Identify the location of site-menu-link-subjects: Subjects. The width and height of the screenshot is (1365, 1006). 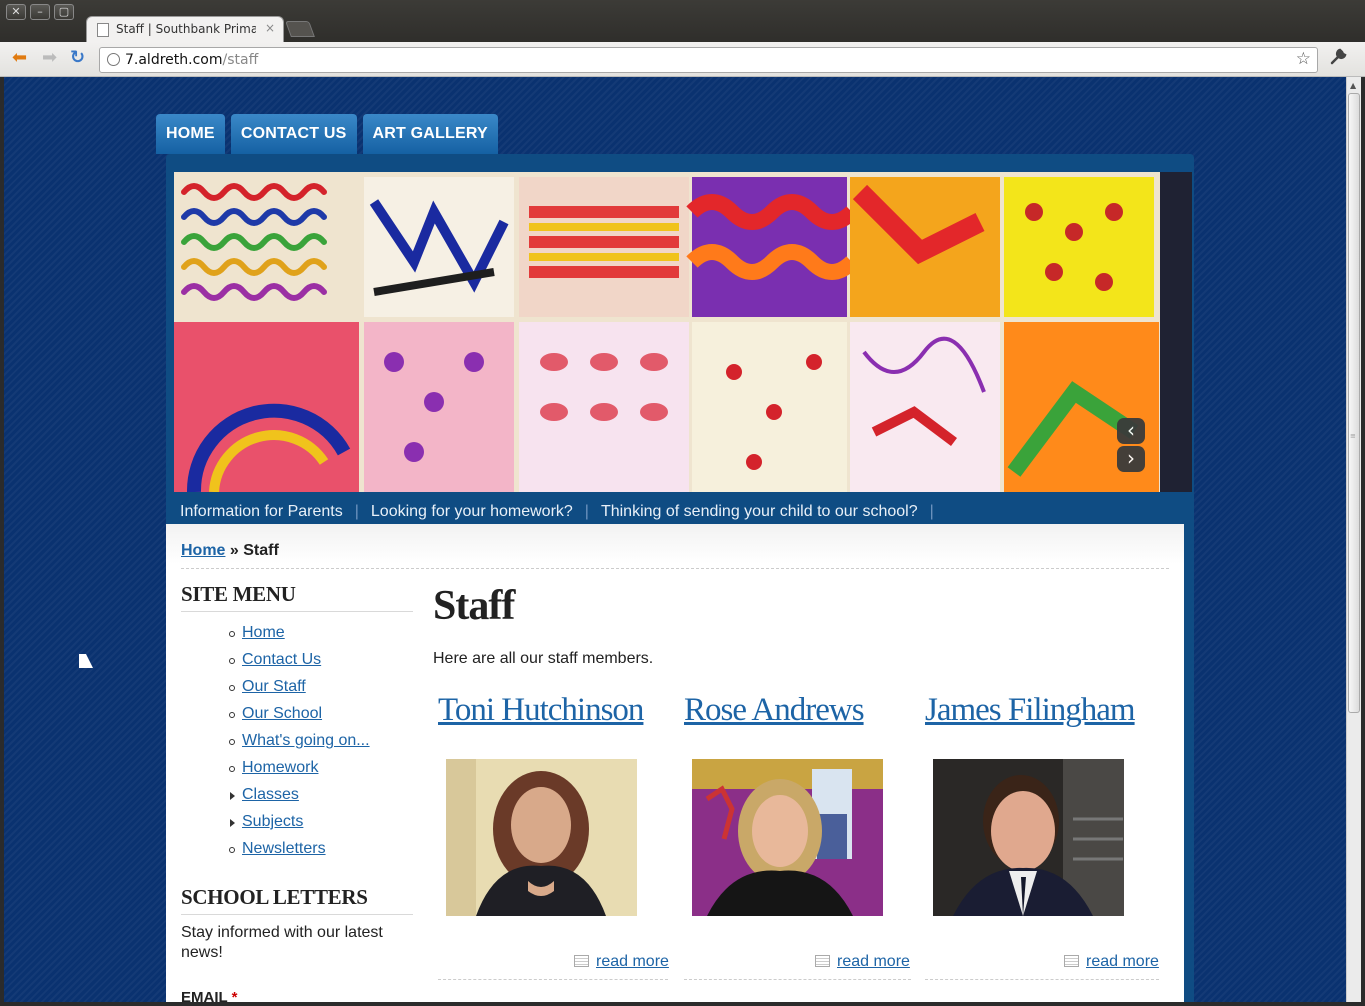
(272, 821).